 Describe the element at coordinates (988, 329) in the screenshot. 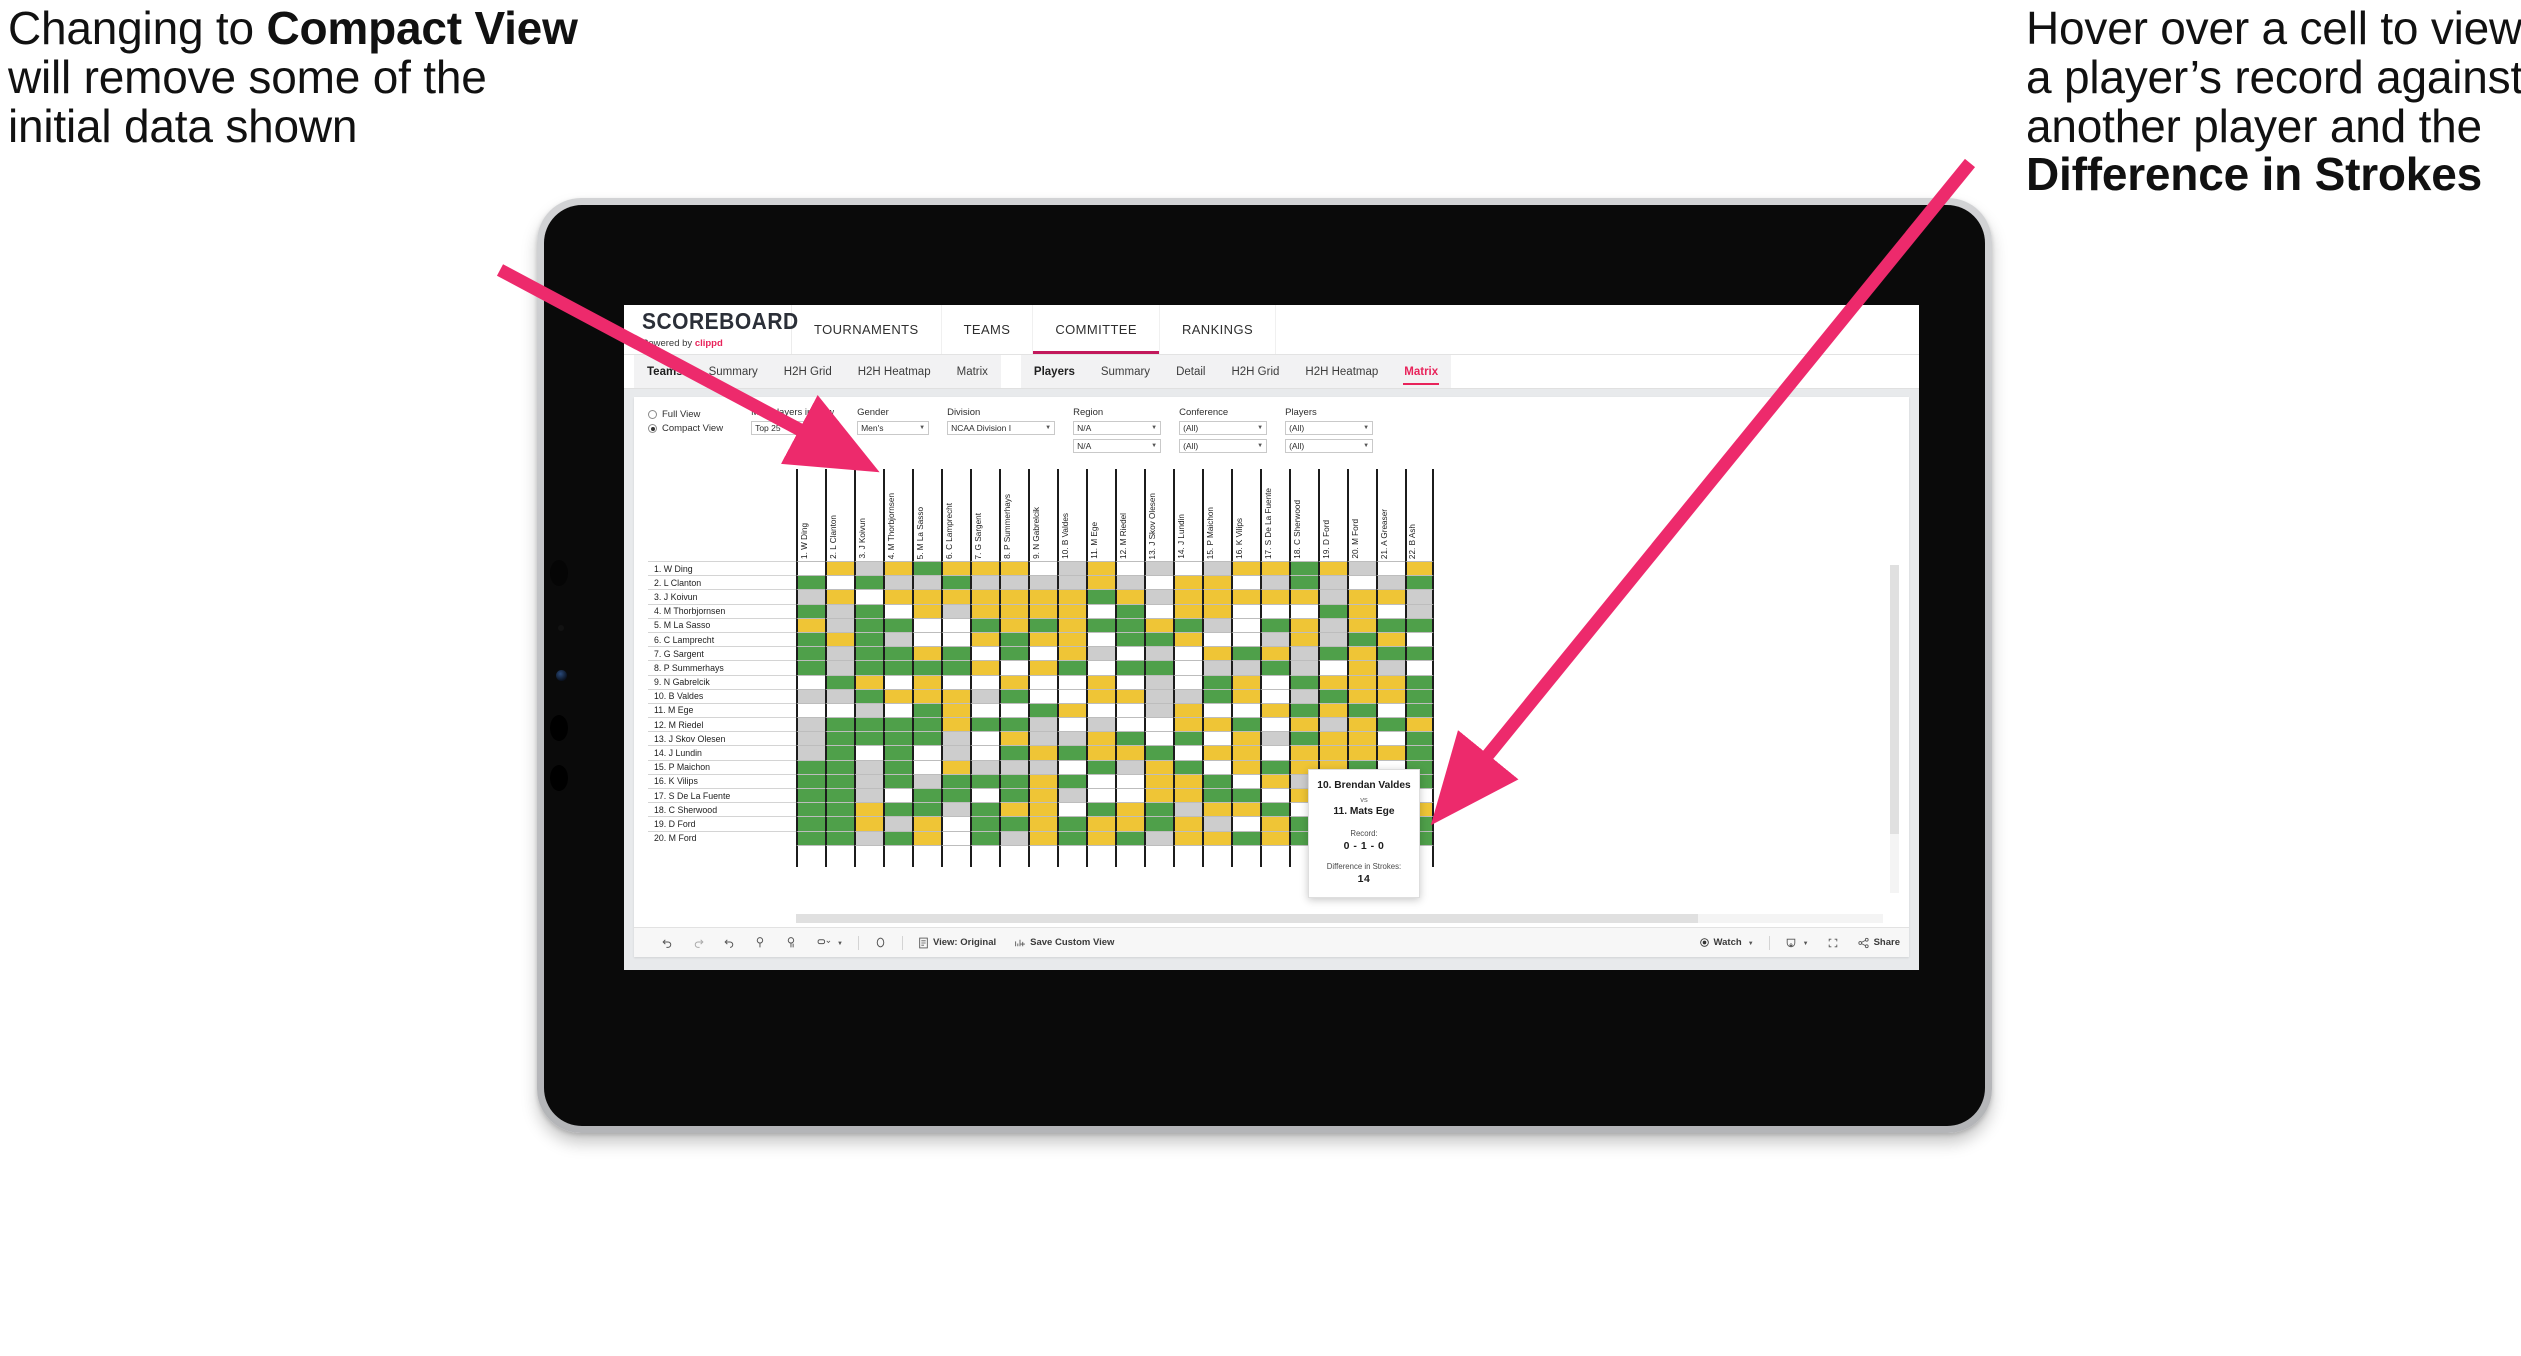

I see `topnav-item-teams: TEAMS` at that location.